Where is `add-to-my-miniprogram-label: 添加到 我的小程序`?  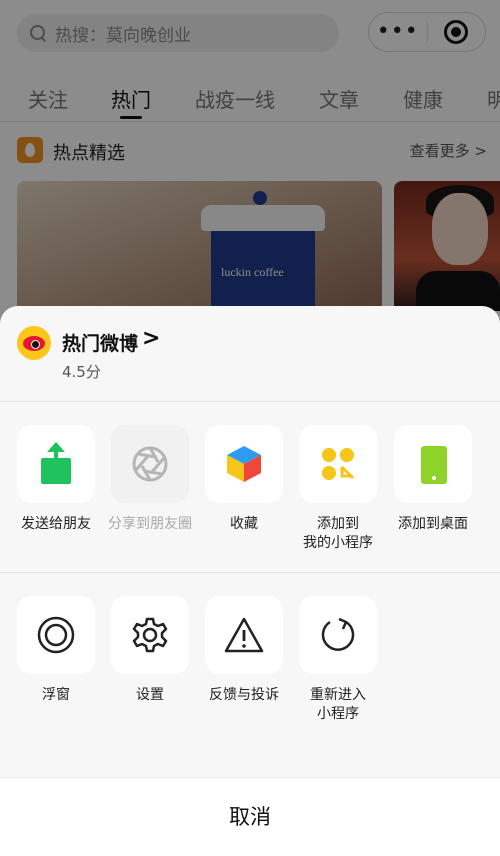 add-to-my-miniprogram-label: 添加到 我的小程序 is located at coordinates (338, 534).